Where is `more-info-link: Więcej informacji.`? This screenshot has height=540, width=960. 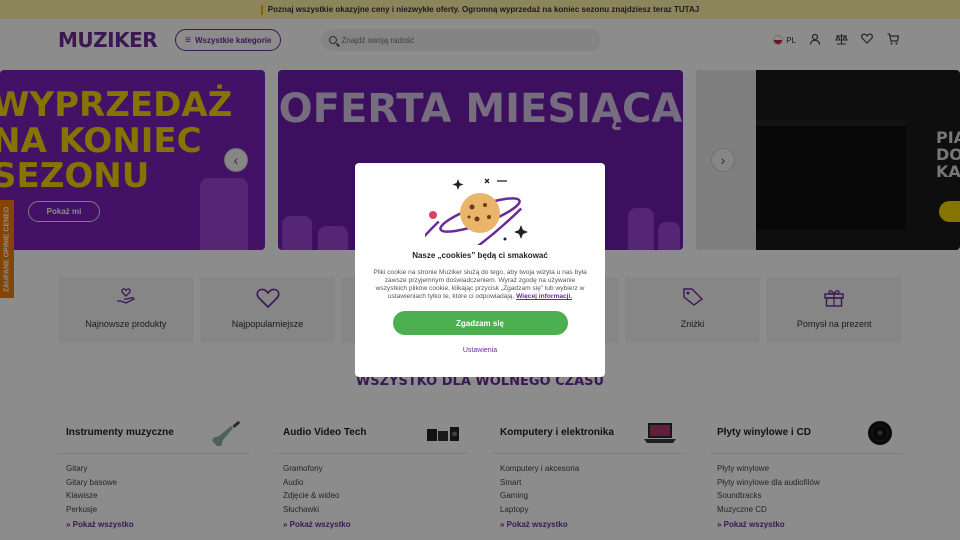 more-info-link: Więcej informacji. is located at coordinates (544, 296).